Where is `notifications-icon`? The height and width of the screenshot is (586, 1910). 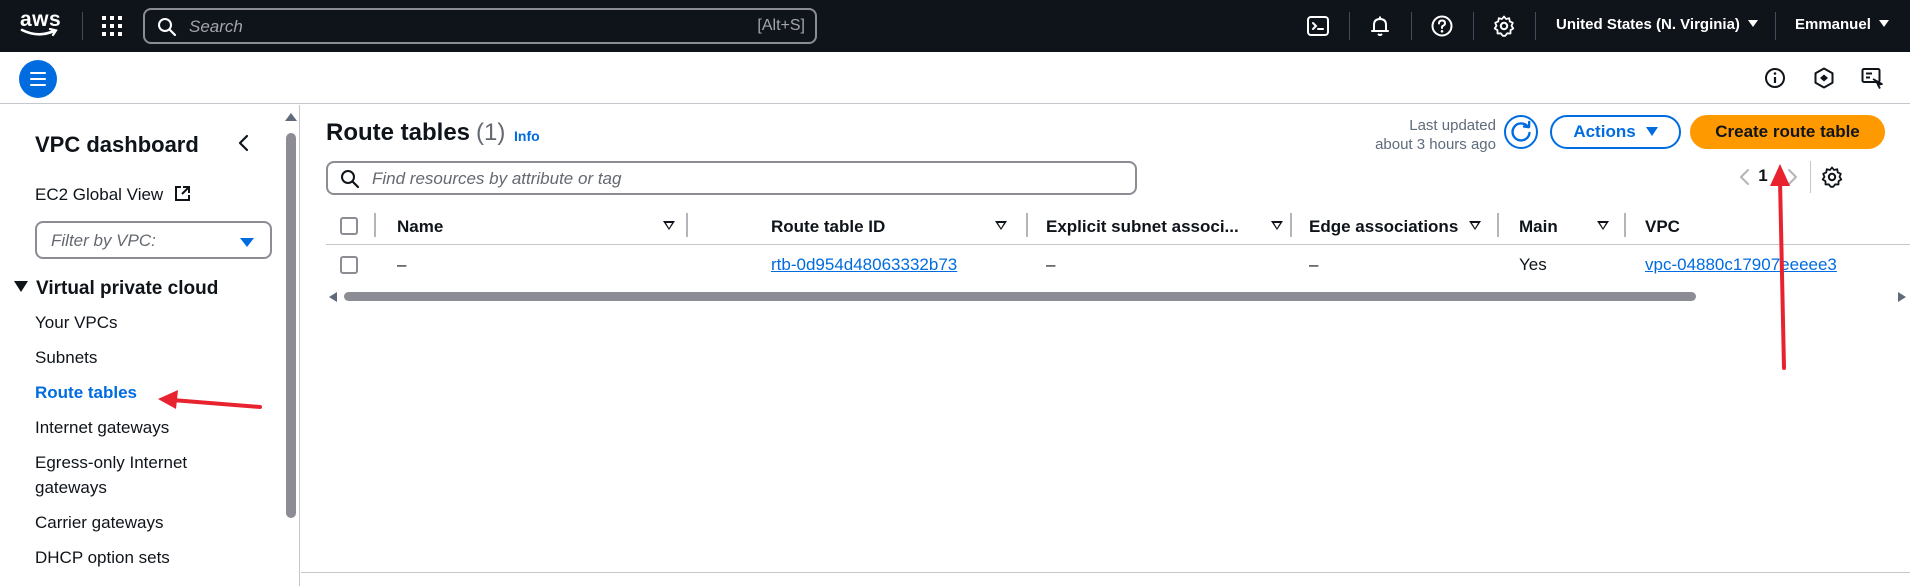
notifications-icon is located at coordinates (1824, 78).